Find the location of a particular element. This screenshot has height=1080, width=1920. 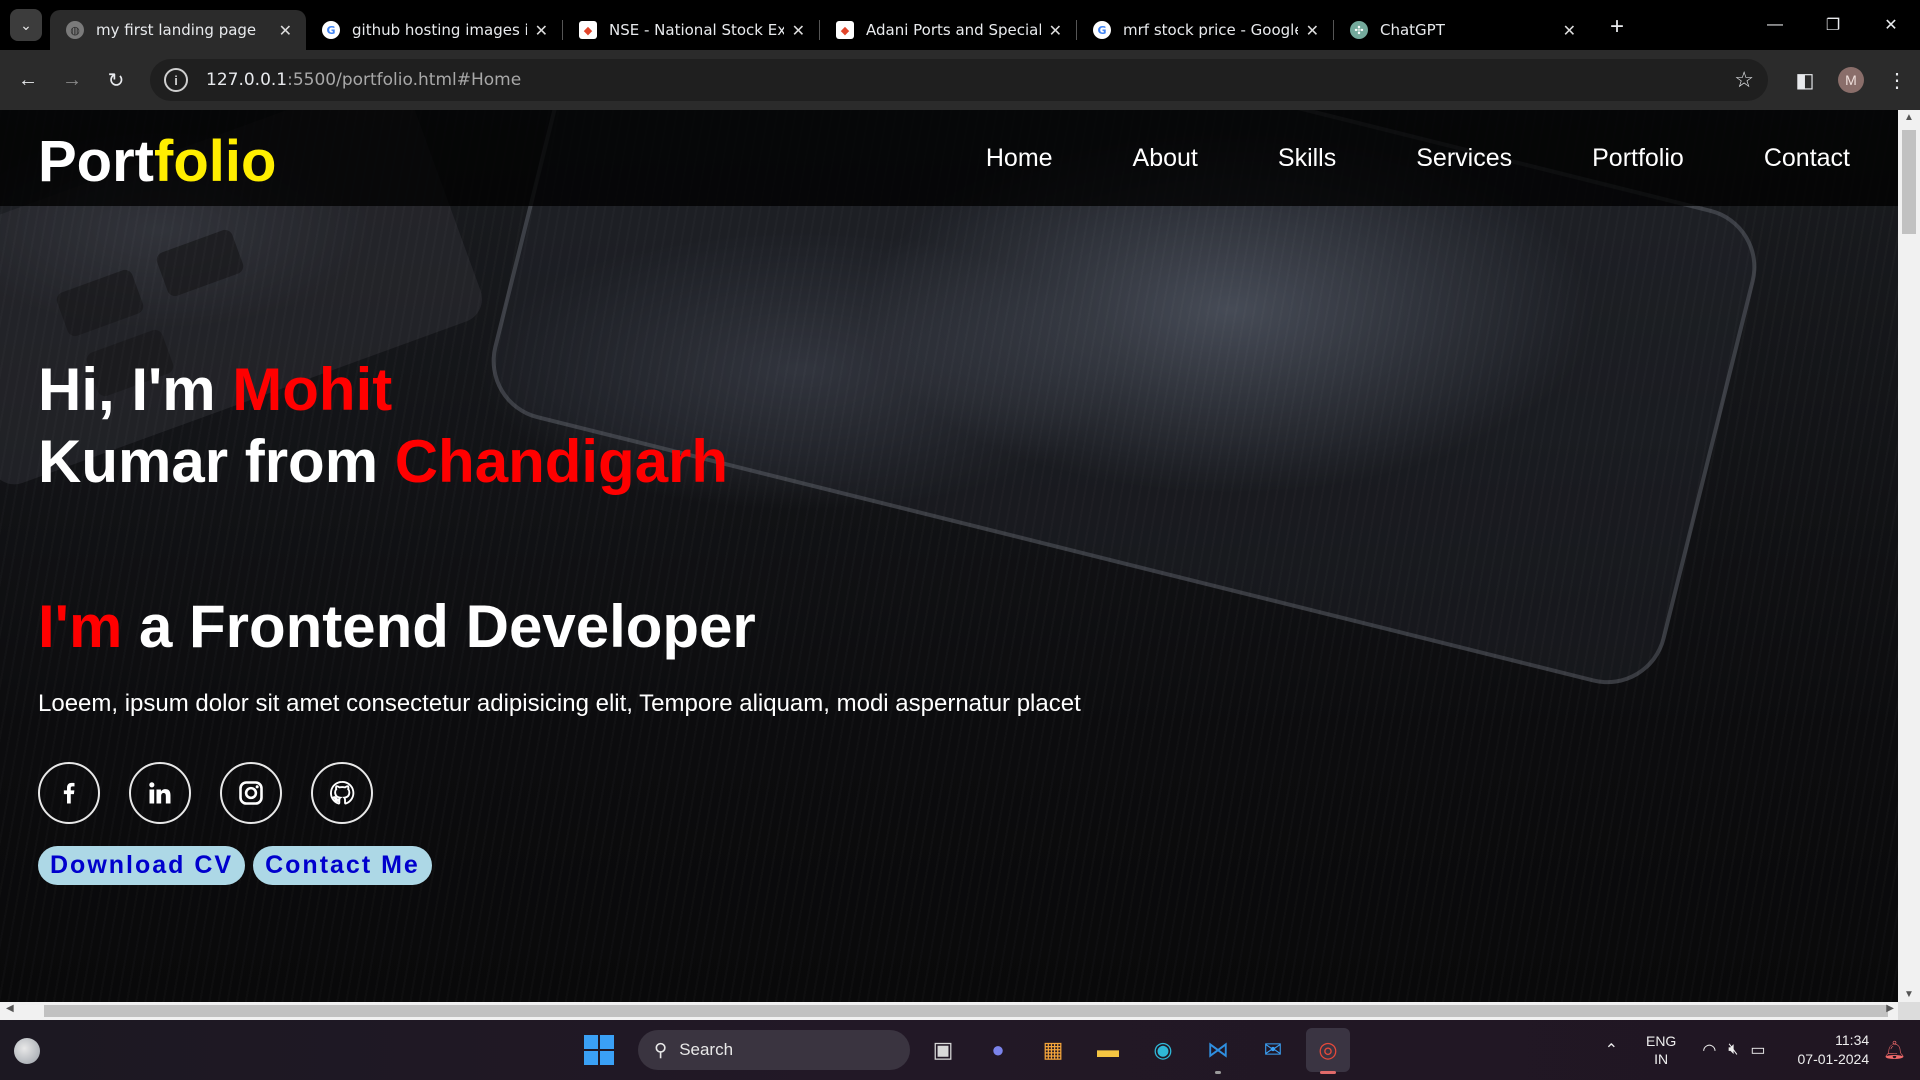

github-link is located at coordinates (342, 793).